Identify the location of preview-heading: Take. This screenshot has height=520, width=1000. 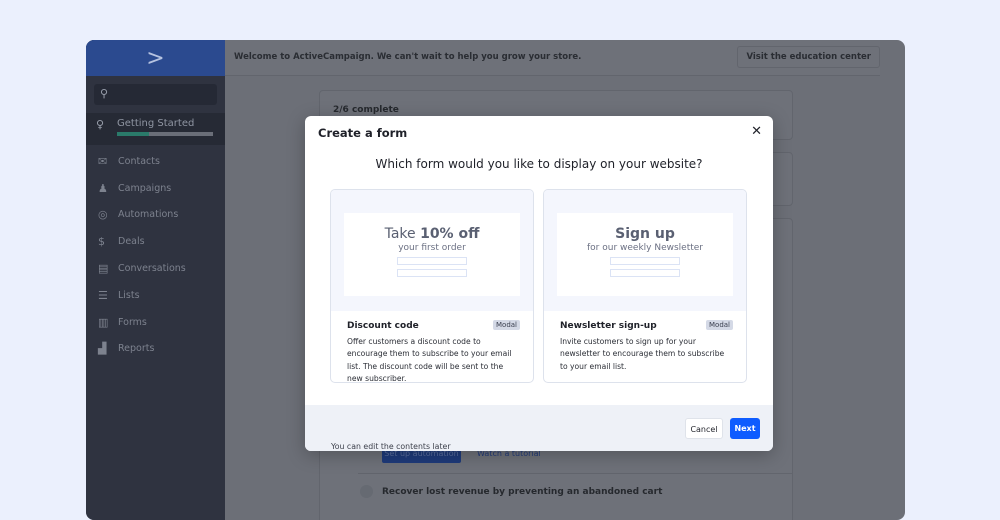
(402, 234).